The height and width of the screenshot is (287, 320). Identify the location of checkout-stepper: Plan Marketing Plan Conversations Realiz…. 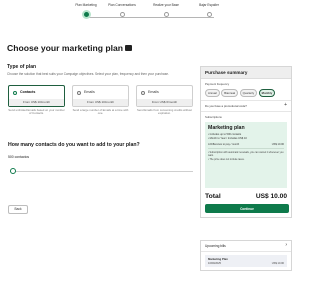
(150, 13).